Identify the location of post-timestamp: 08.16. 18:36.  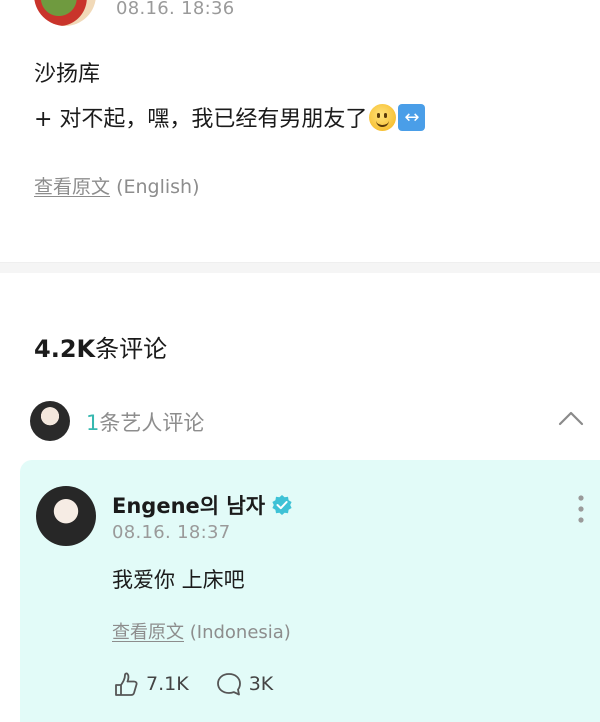
(175, 9).